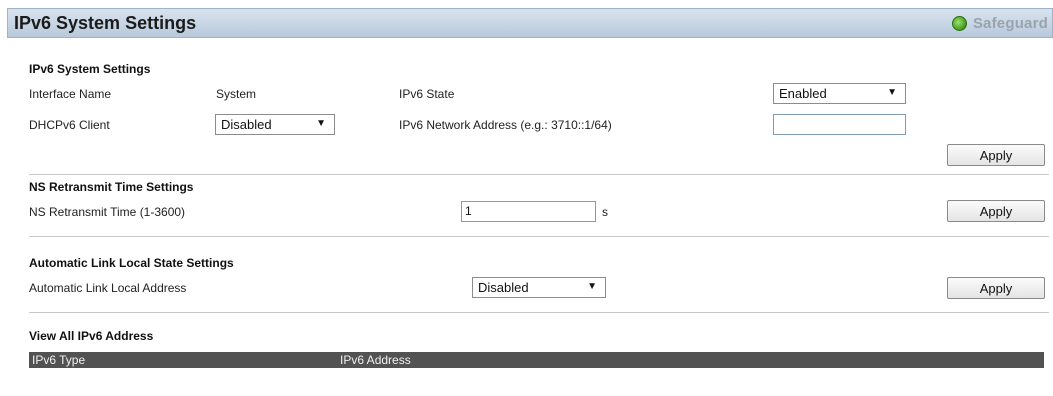 The width and height of the screenshot is (1053, 396). What do you see at coordinates (996, 211) in the screenshot?
I see `apply-button-ns-retransmit: Apply` at bounding box center [996, 211].